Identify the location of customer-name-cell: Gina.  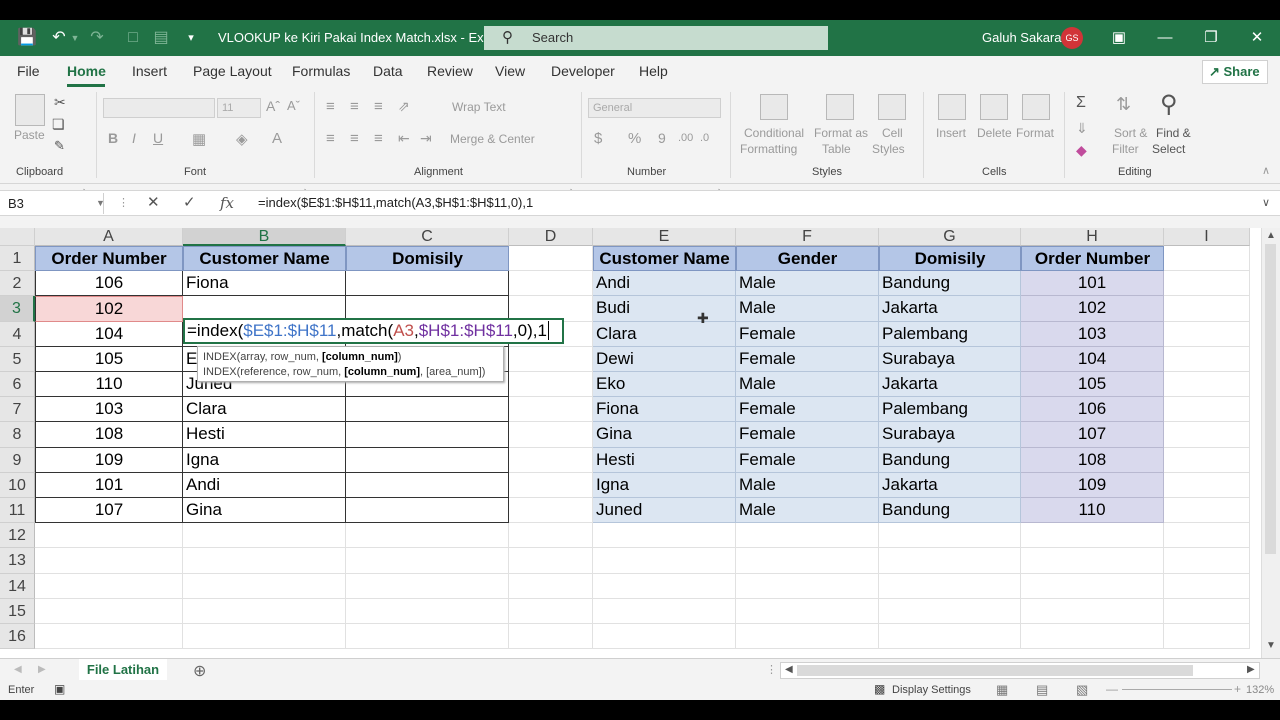
(264, 511).